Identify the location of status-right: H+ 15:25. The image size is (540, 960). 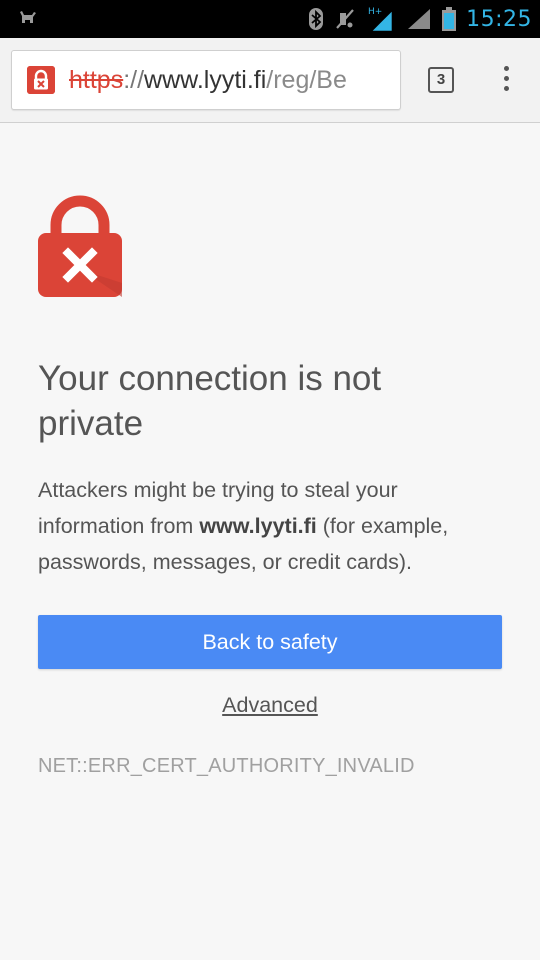
(420, 19).